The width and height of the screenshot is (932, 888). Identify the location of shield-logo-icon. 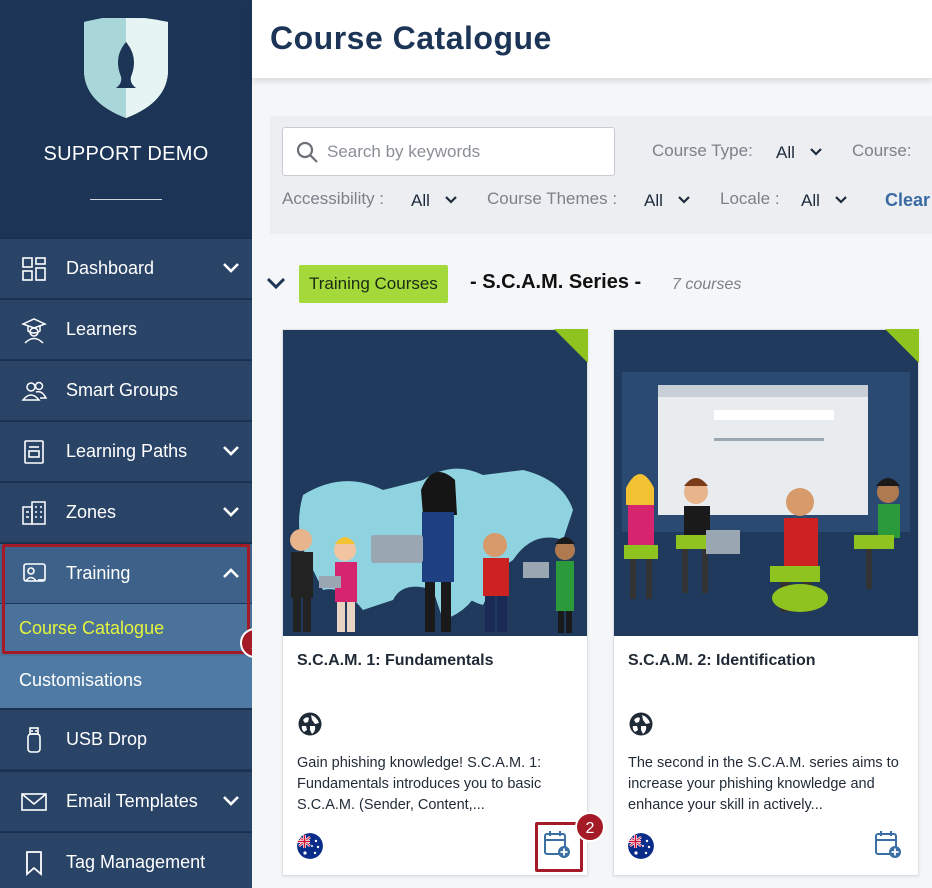
(126, 68).